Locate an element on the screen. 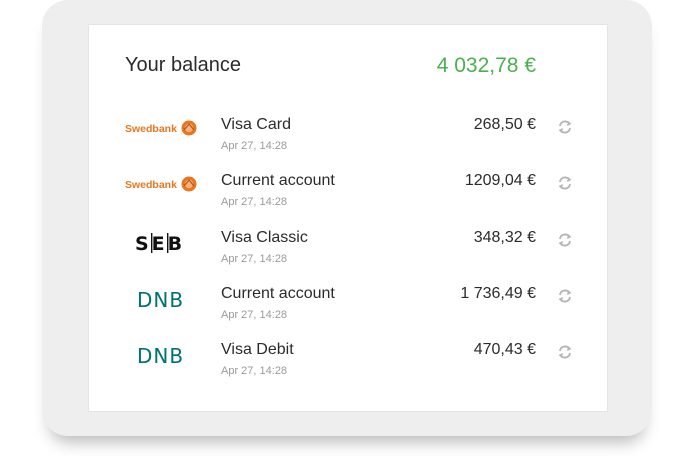 The image size is (697, 456). account-name: Visa Classic is located at coordinates (264, 237).